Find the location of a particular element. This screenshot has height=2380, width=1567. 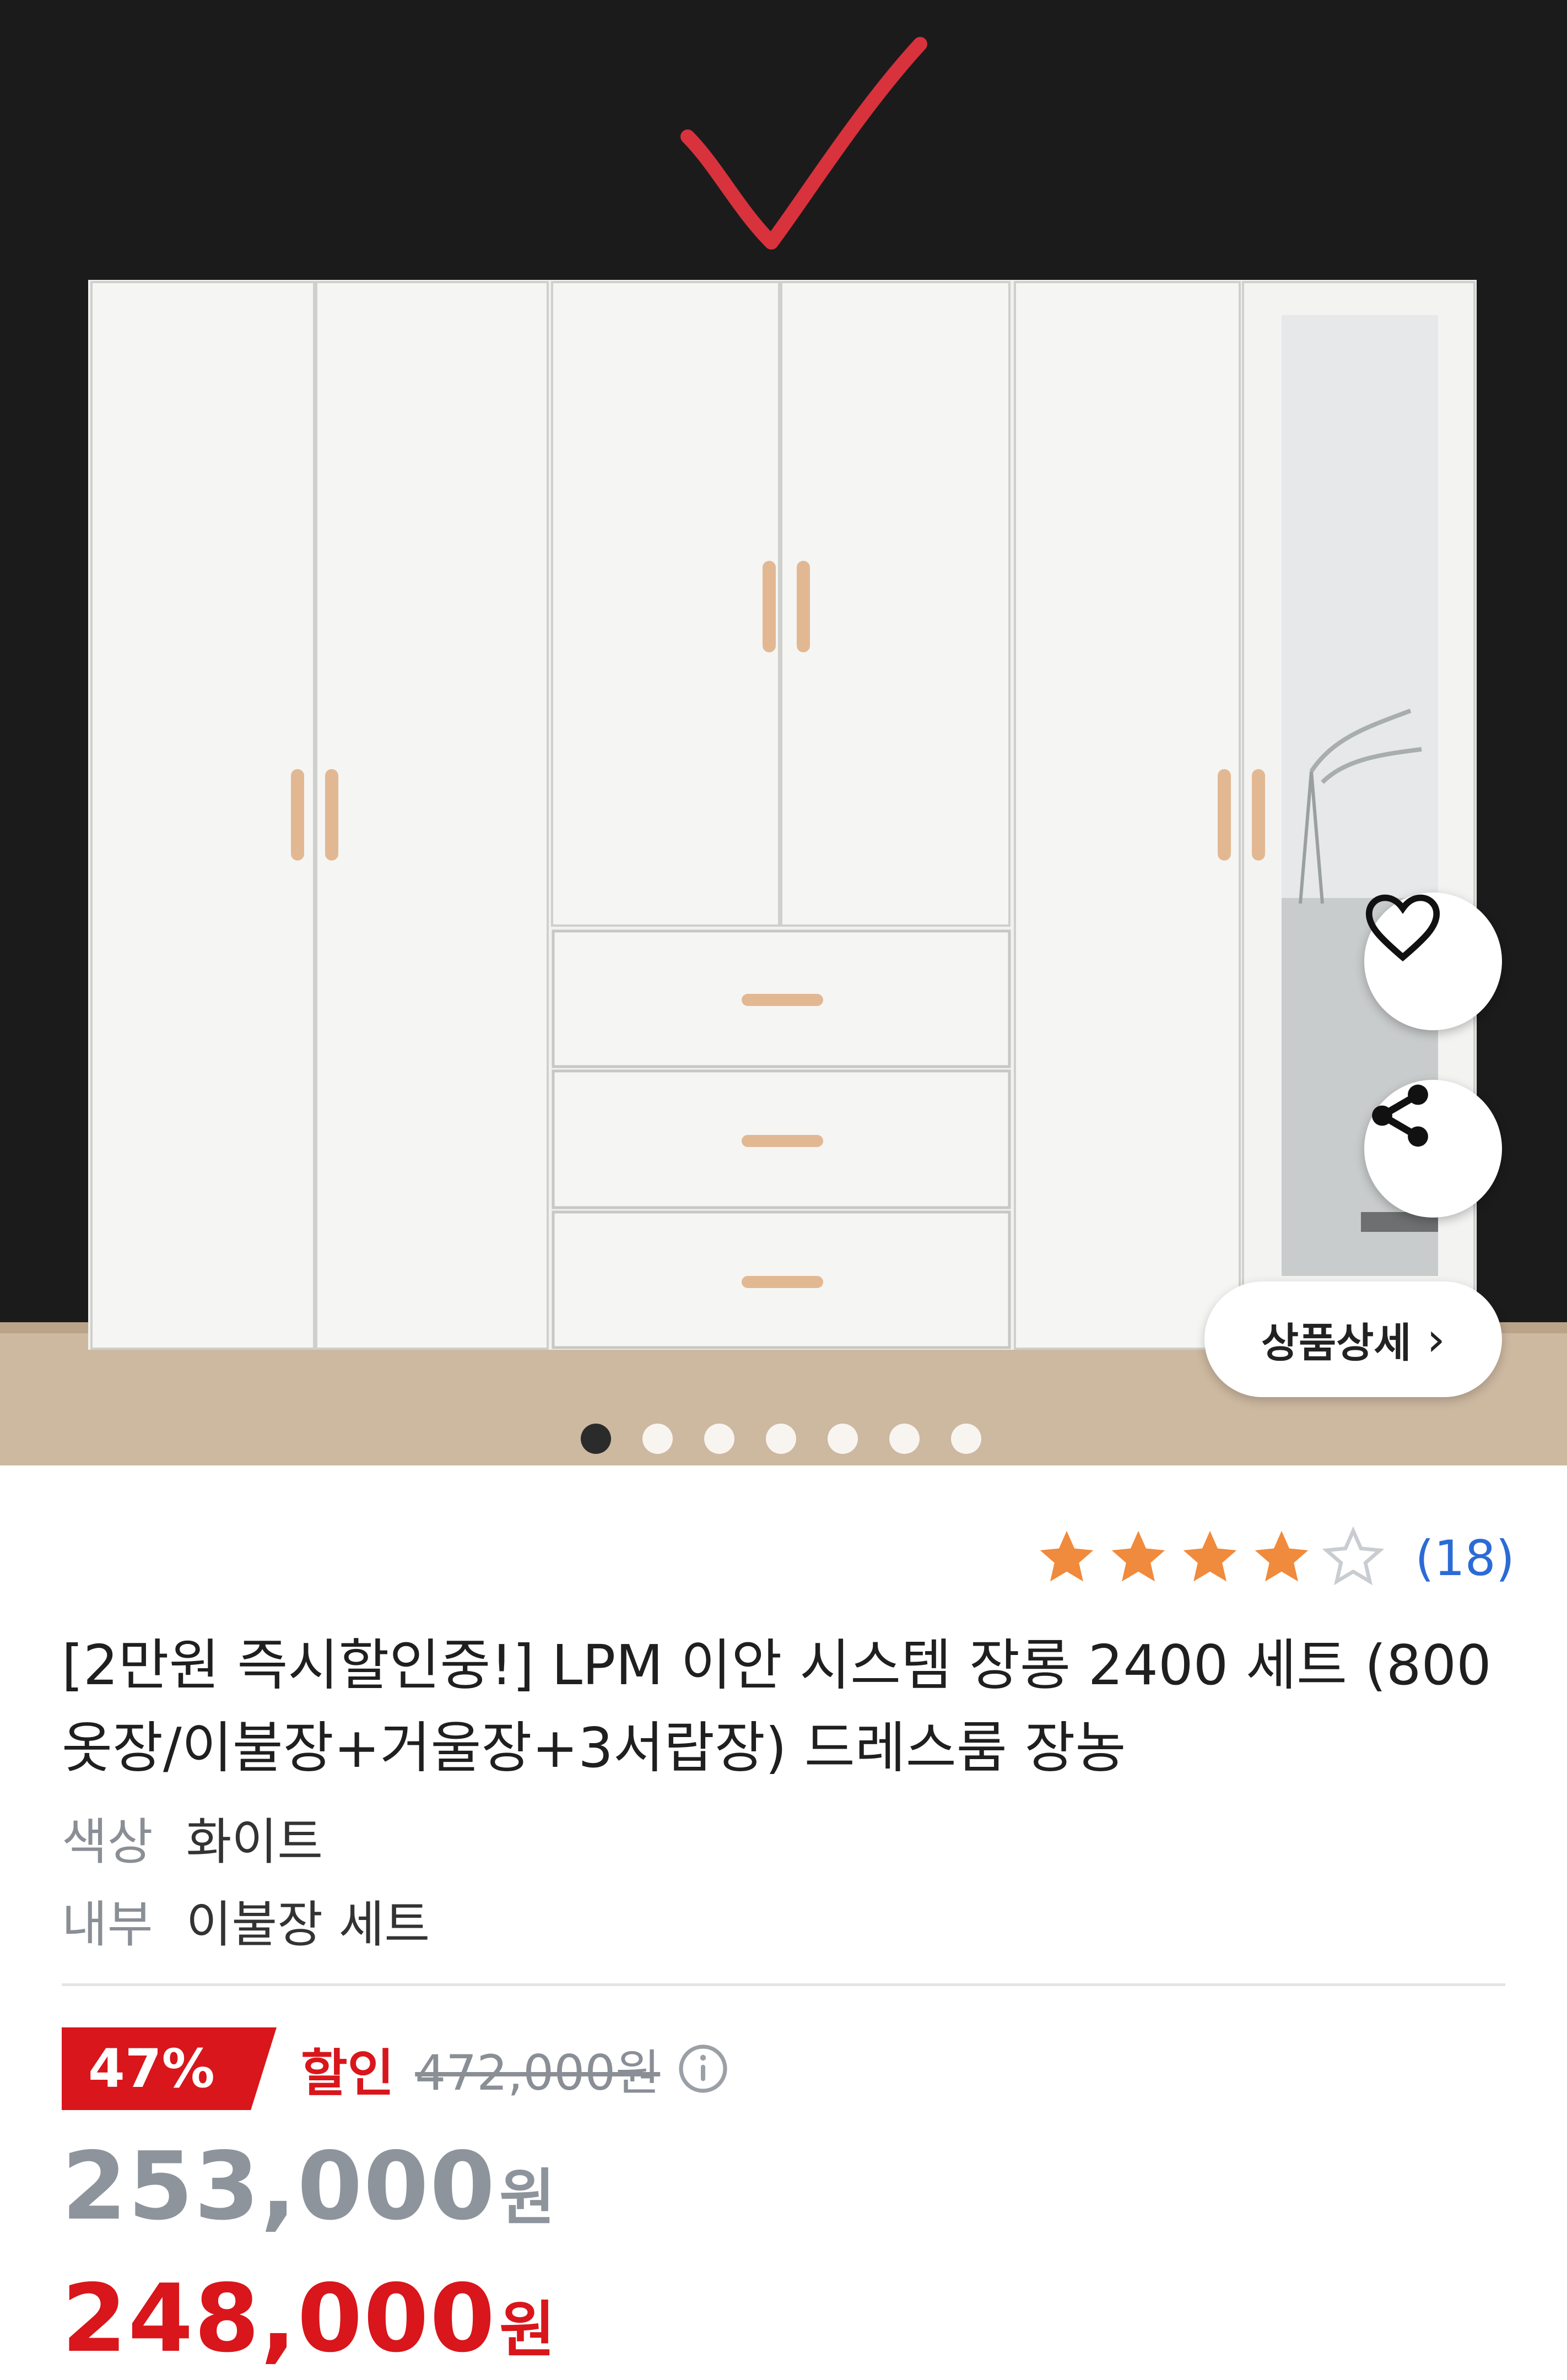

option-label: 내부 is located at coordinates (107, 1925).